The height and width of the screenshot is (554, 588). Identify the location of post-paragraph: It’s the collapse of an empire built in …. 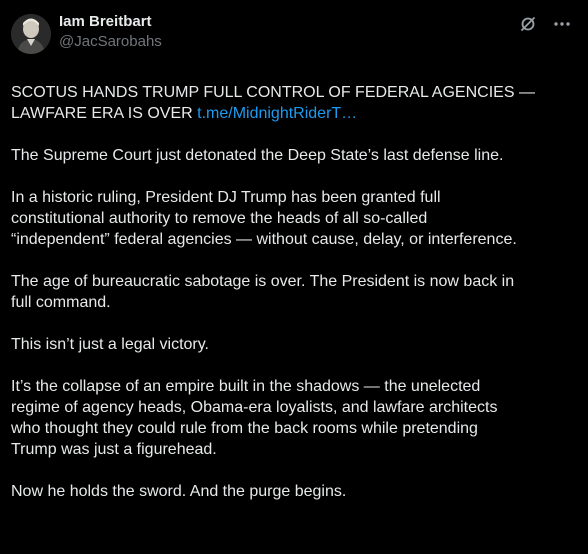
(254, 418).